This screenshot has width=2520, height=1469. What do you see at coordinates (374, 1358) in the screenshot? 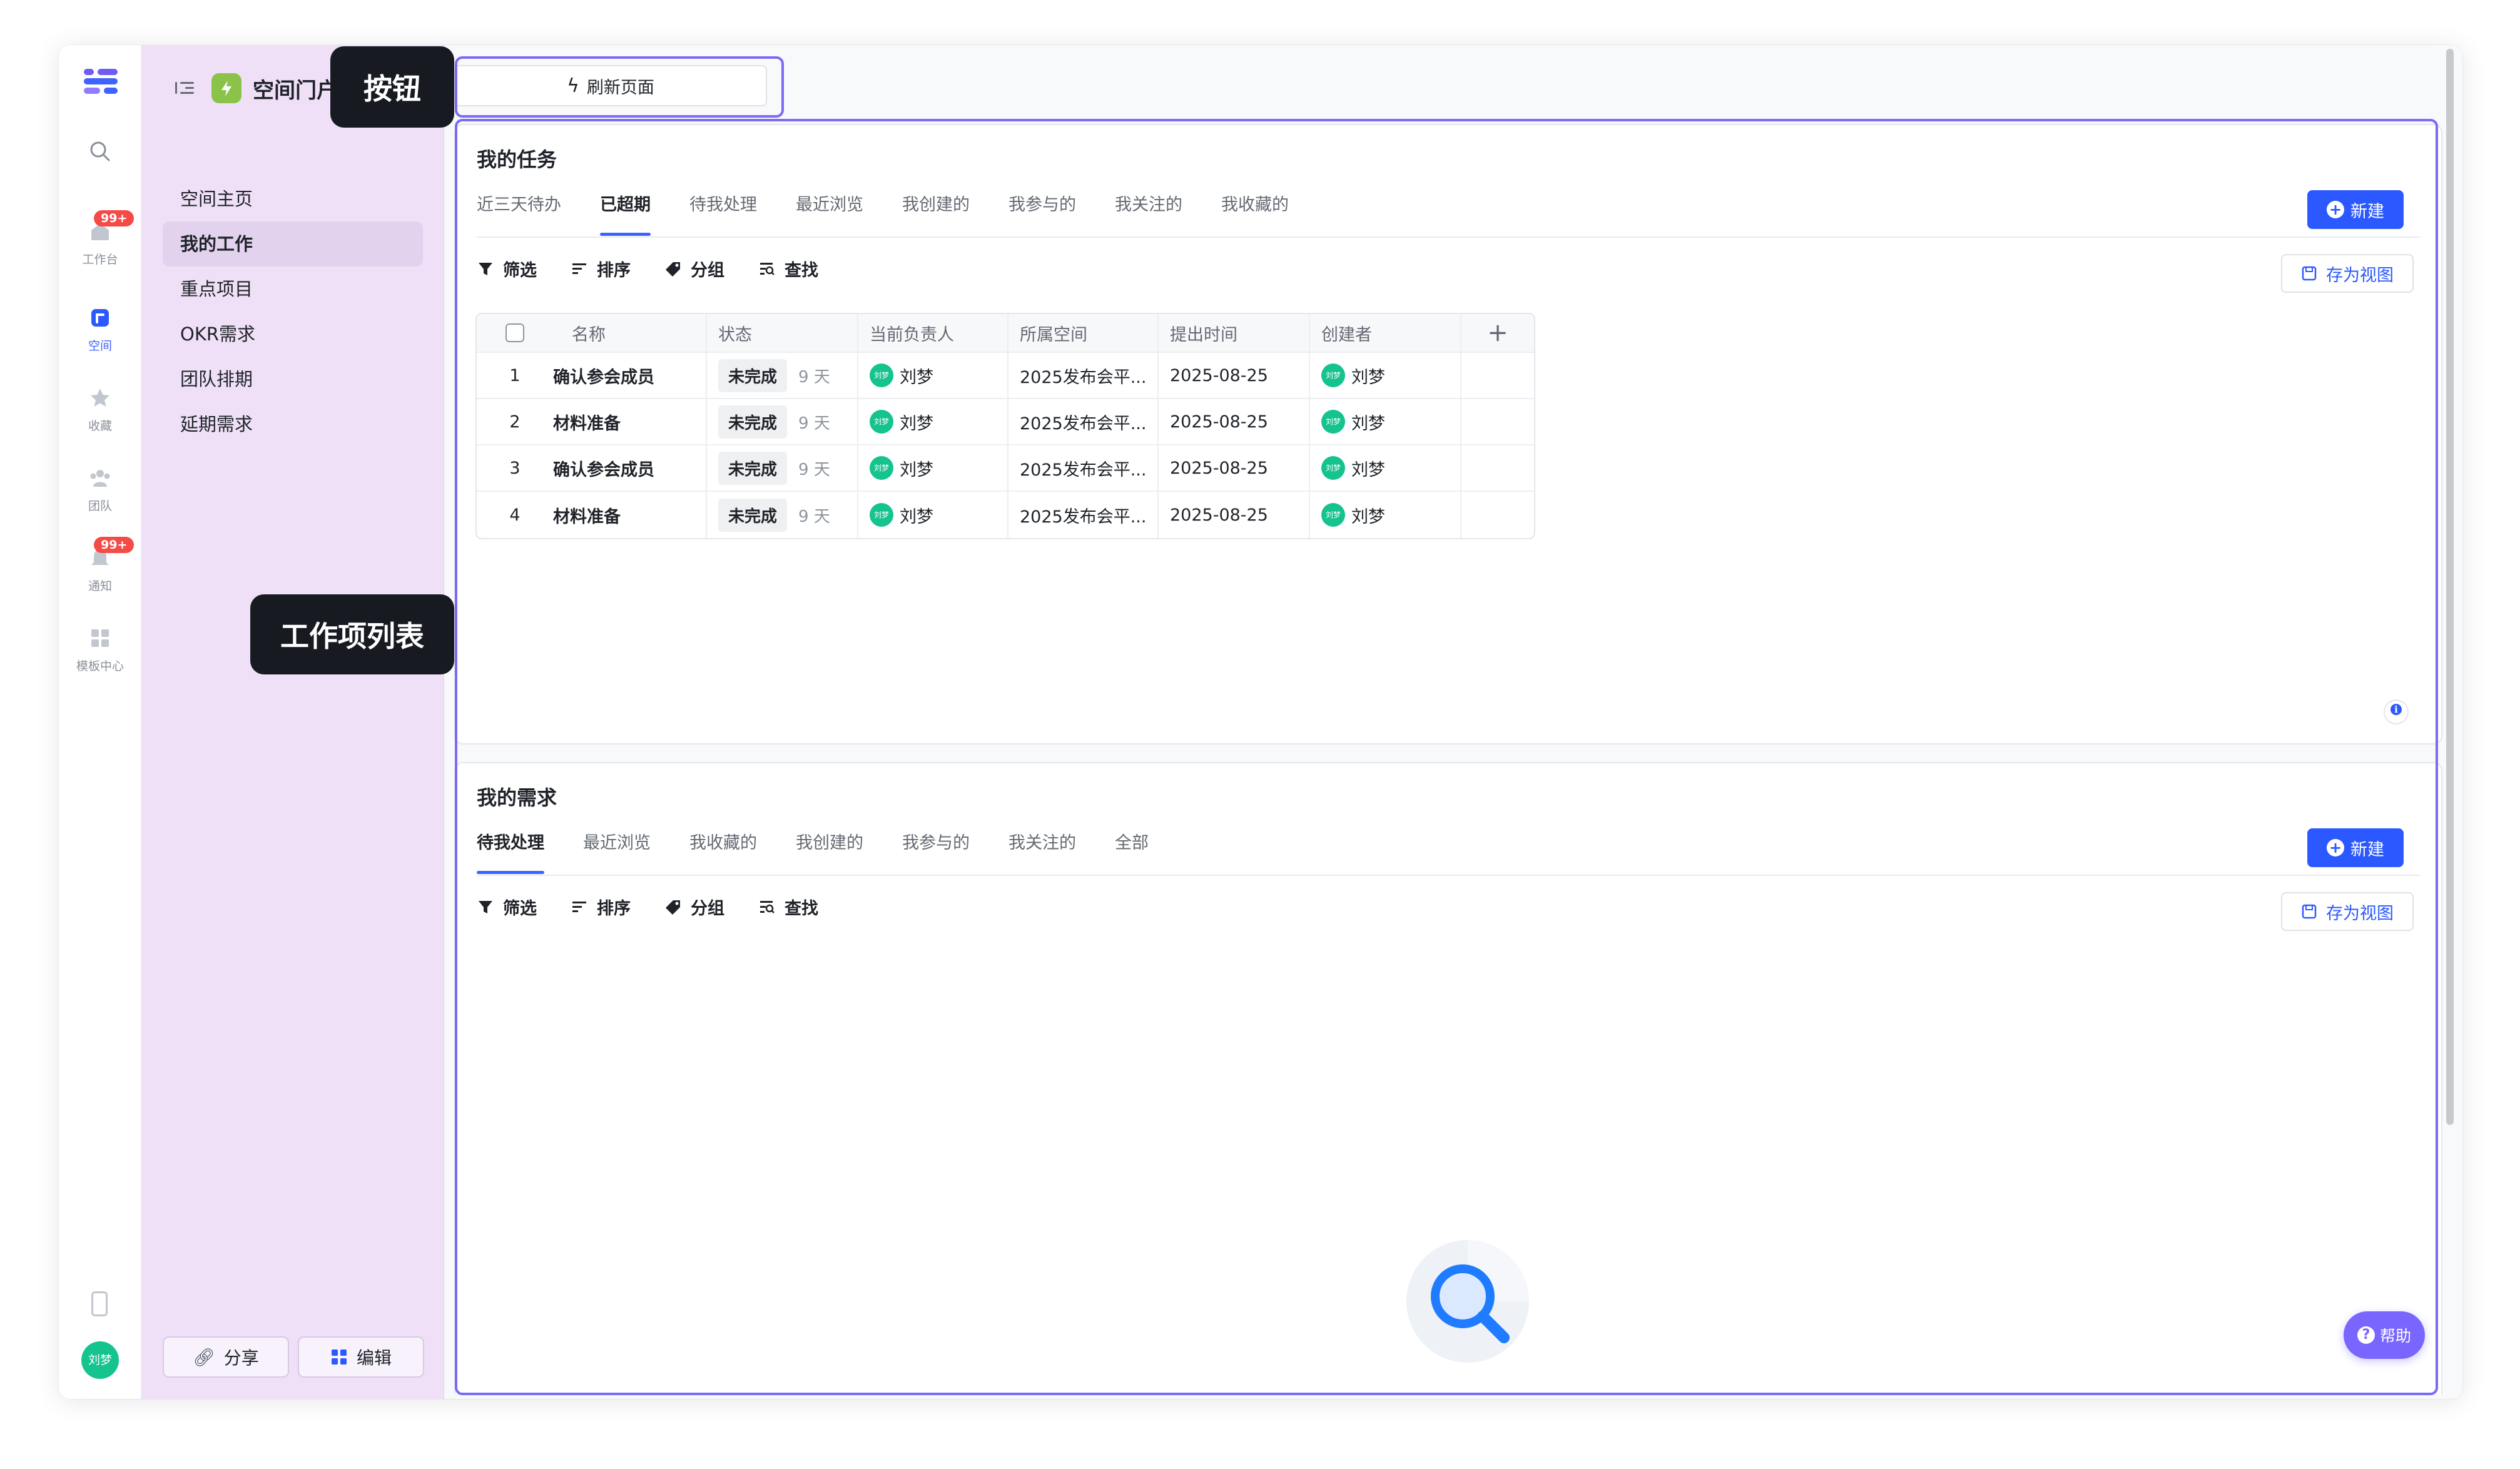
I see `edit-label: 编辑` at bounding box center [374, 1358].